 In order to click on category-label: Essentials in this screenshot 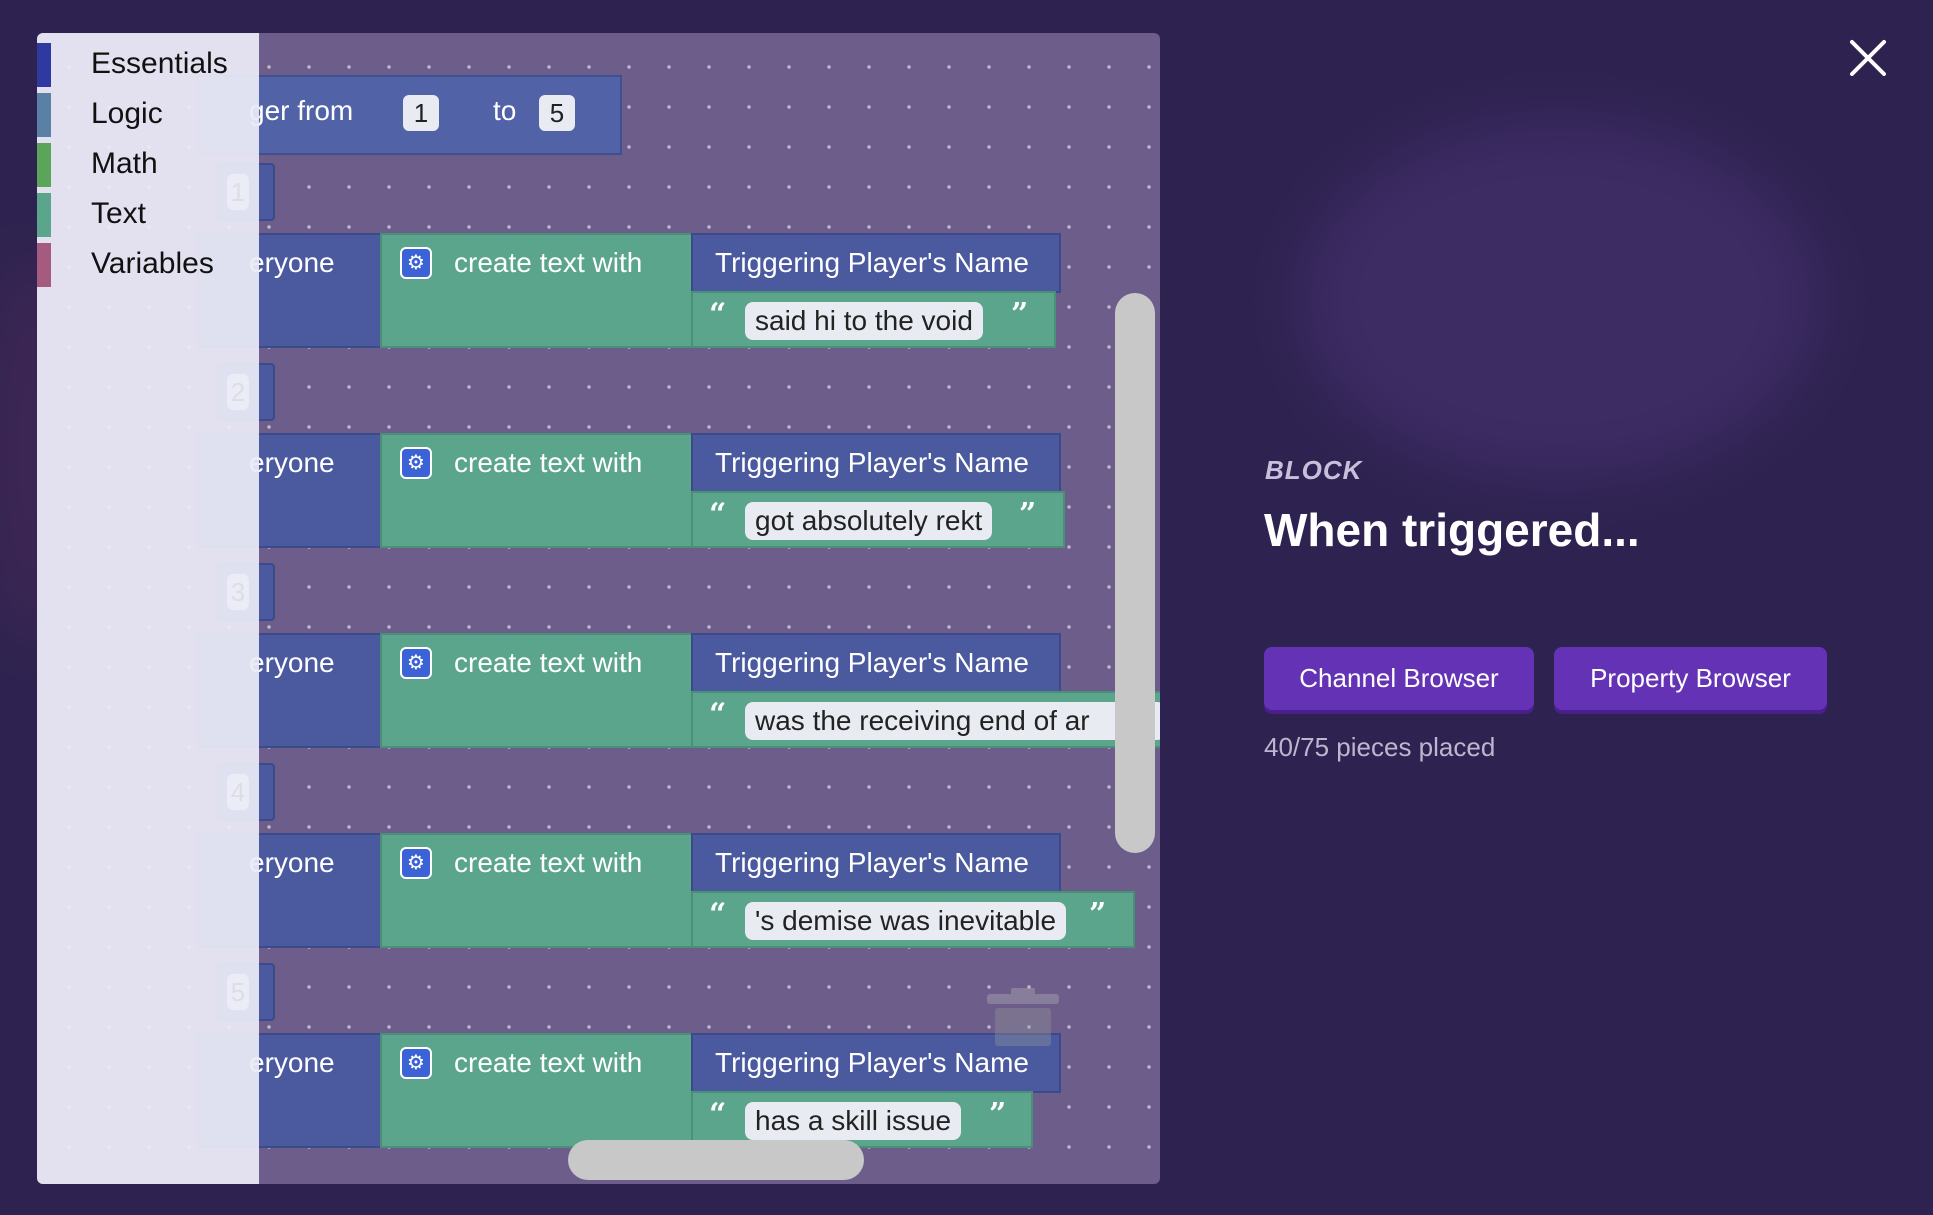, I will do `click(159, 63)`.